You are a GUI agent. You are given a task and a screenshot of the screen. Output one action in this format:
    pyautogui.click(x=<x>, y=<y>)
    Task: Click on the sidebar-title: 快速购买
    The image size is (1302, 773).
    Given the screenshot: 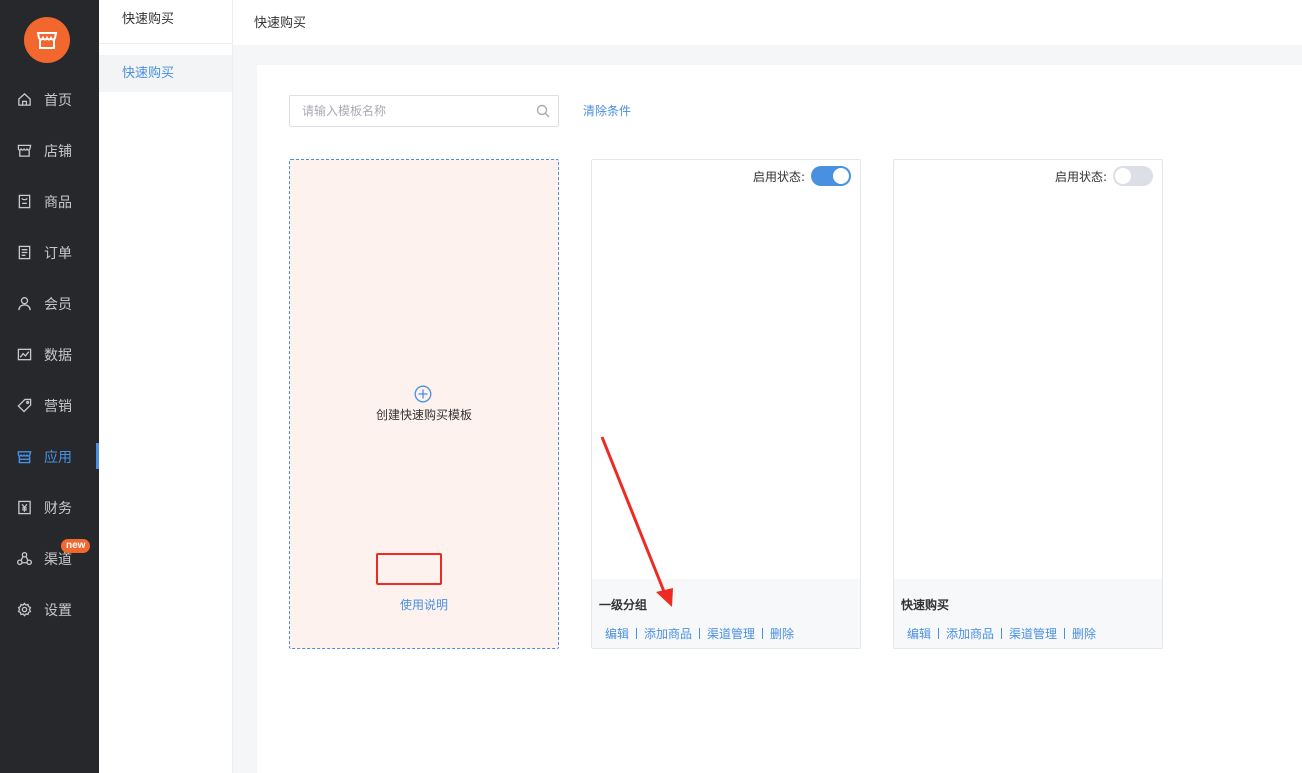 What is the action you would take?
    pyautogui.click(x=165, y=22)
    